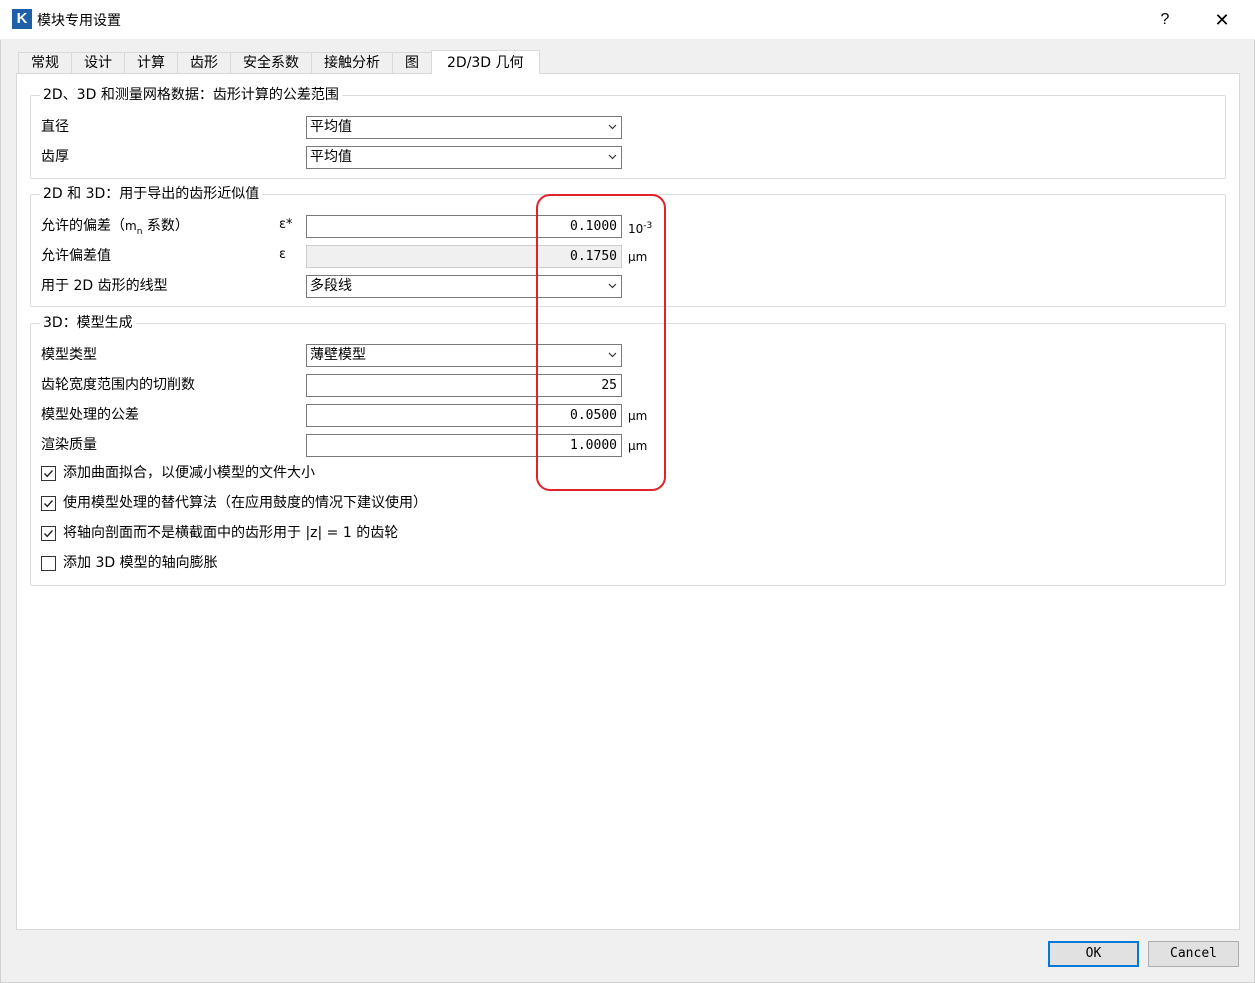 This screenshot has width=1255, height=983. Describe the element at coordinates (464, 415) in the screenshot. I see `model-tolerance-input: 0.0500` at that location.